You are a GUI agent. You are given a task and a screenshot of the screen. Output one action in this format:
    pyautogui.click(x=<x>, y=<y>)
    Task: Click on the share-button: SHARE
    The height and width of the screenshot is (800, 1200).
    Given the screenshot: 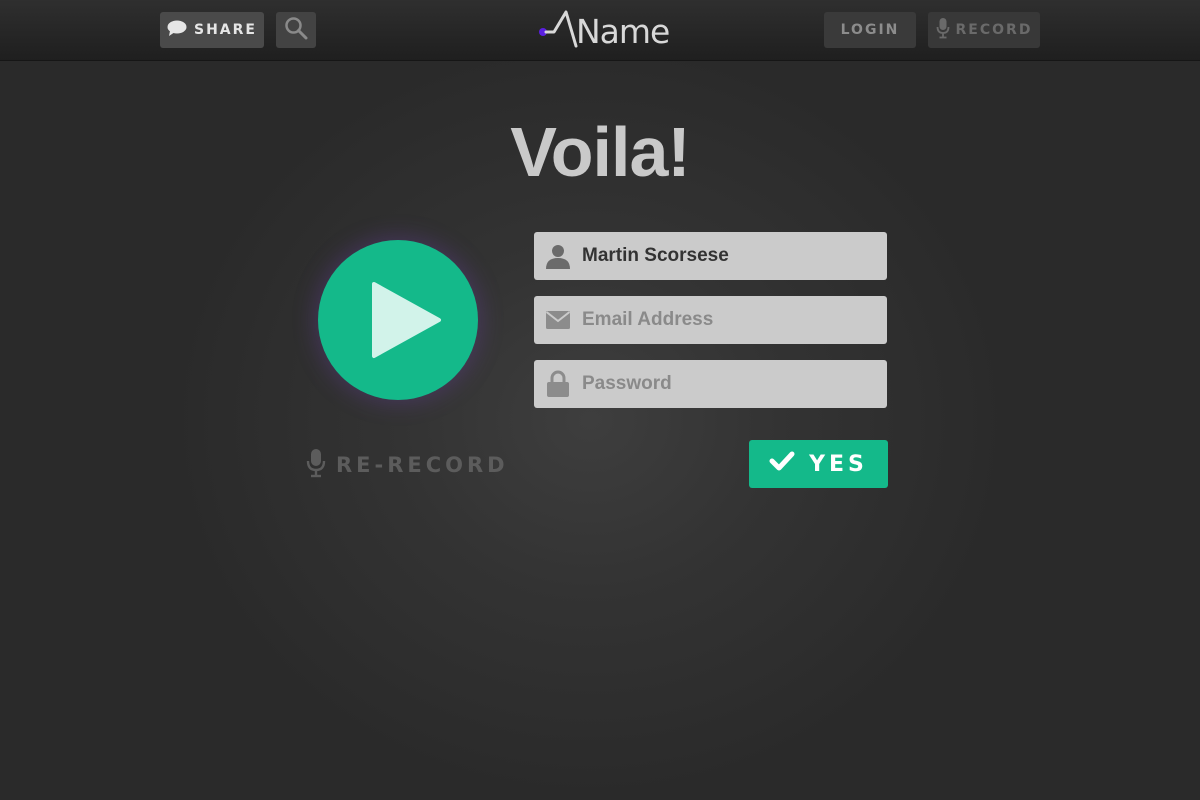 What is the action you would take?
    pyautogui.click(x=212, y=30)
    